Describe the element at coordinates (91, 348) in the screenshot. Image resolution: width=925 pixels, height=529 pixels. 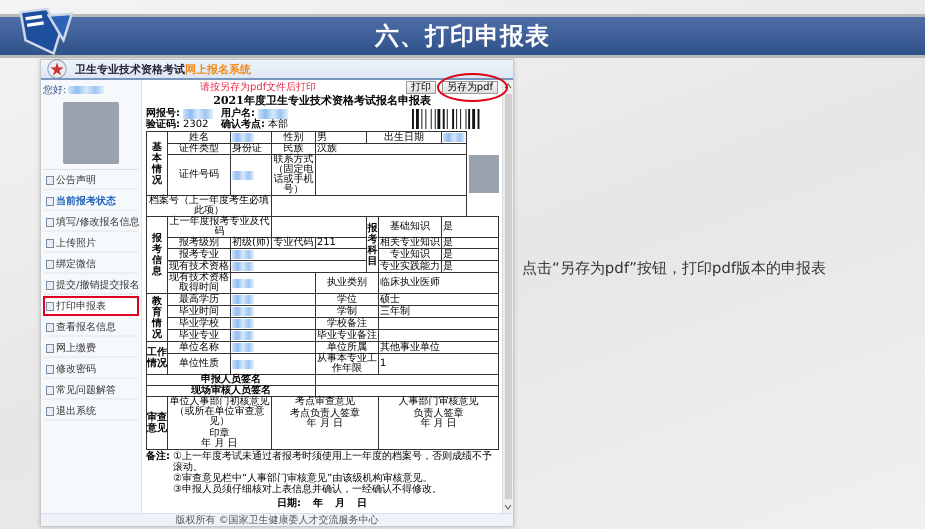
I see `menu-item: 网上缴费` at that location.